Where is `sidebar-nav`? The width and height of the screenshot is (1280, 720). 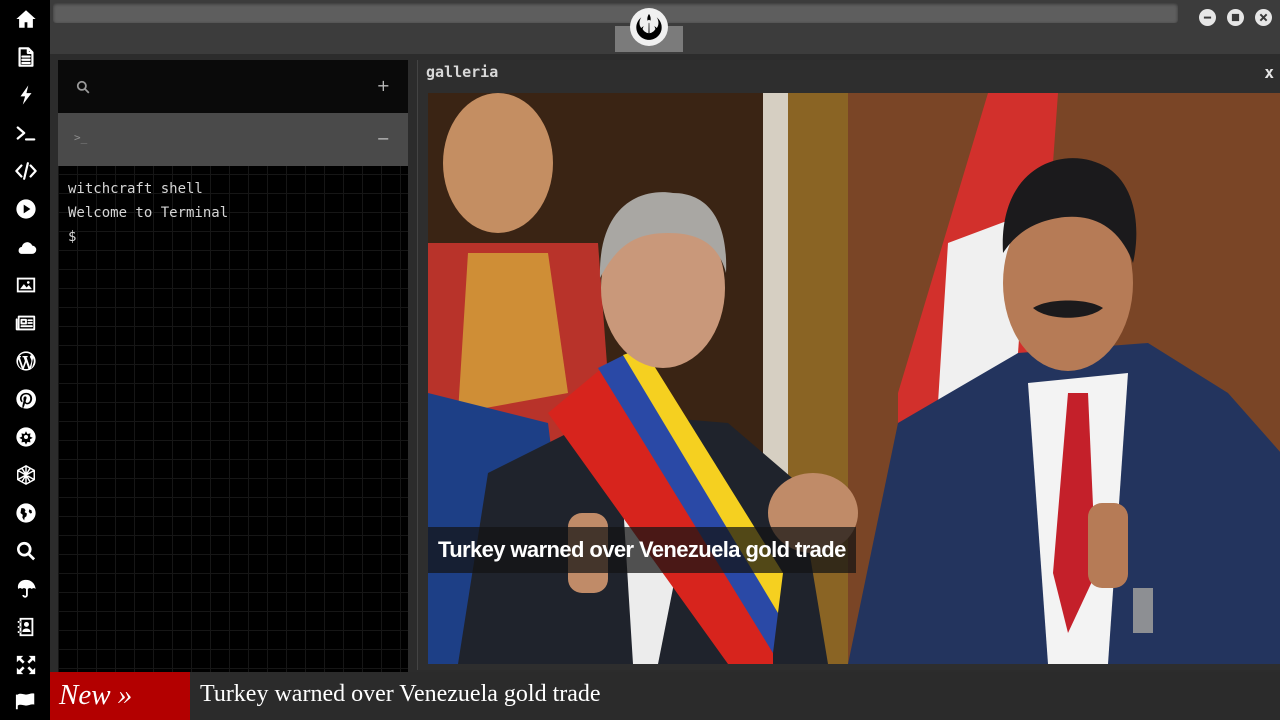 sidebar-nav is located at coordinates (25, 360).